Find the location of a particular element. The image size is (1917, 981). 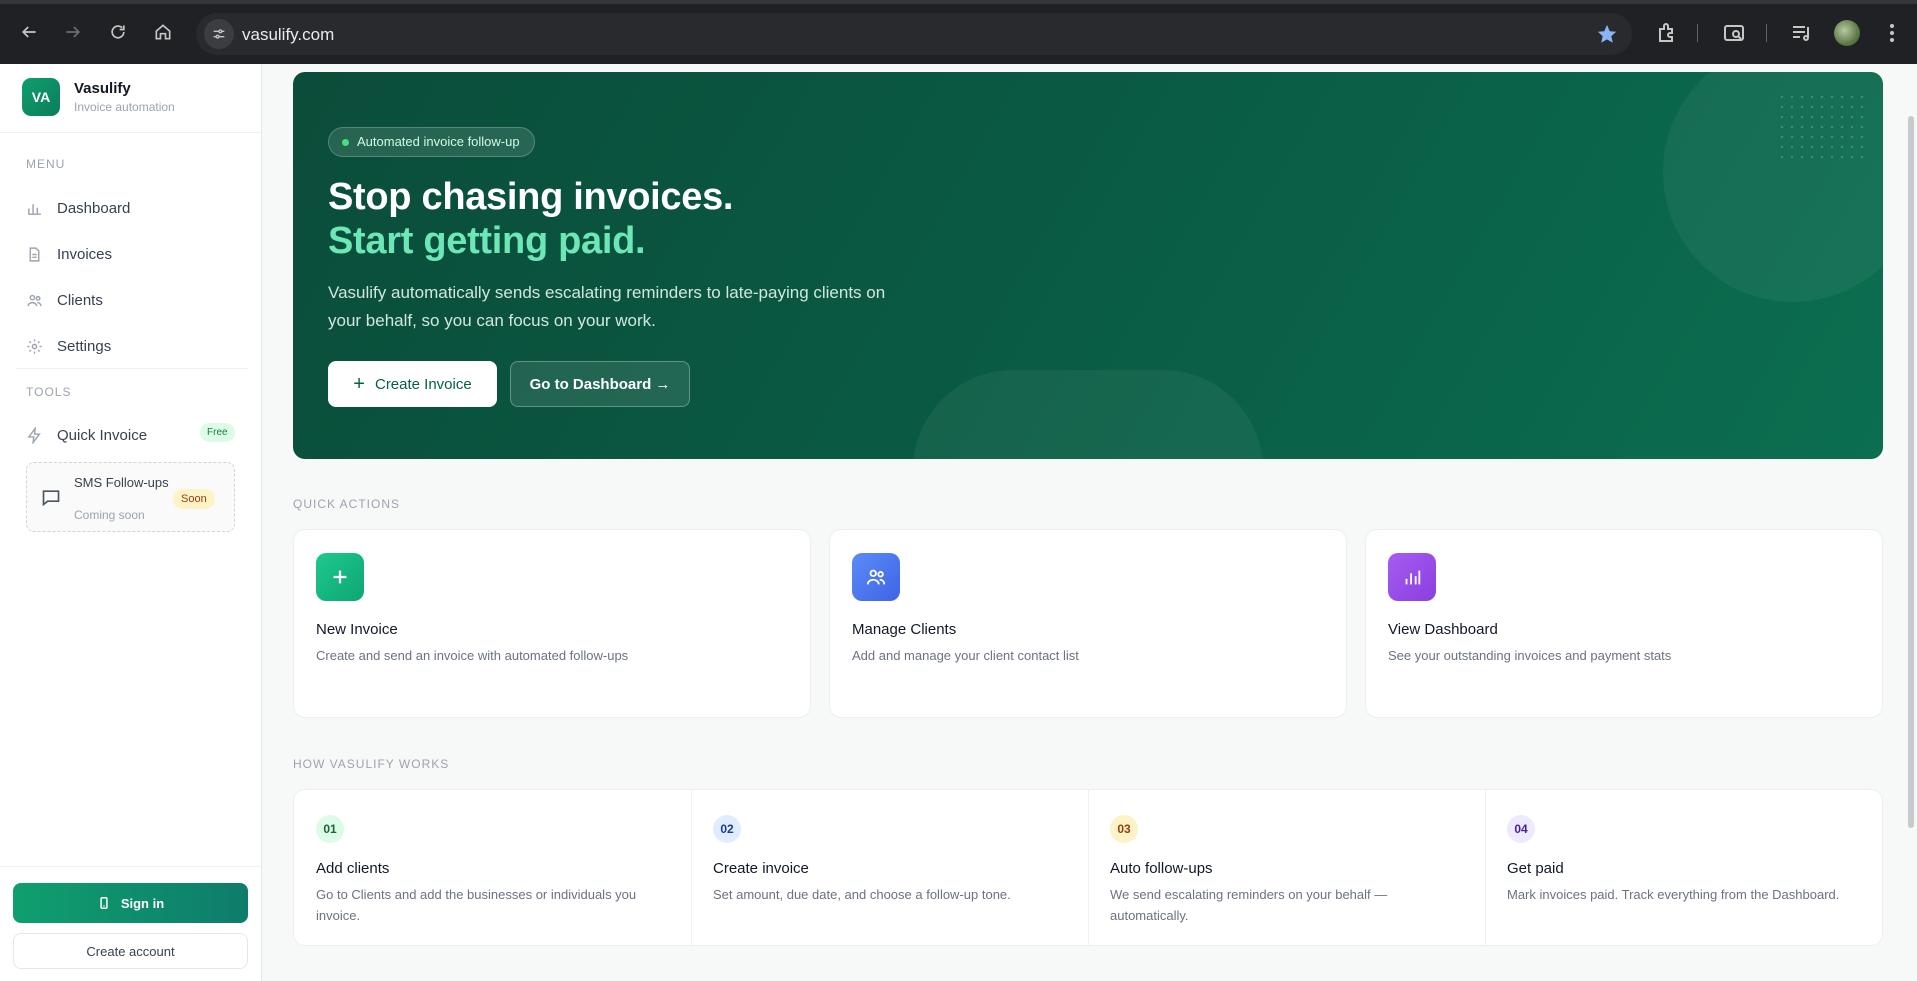

gear-icon is located at coordinates (34, 346).